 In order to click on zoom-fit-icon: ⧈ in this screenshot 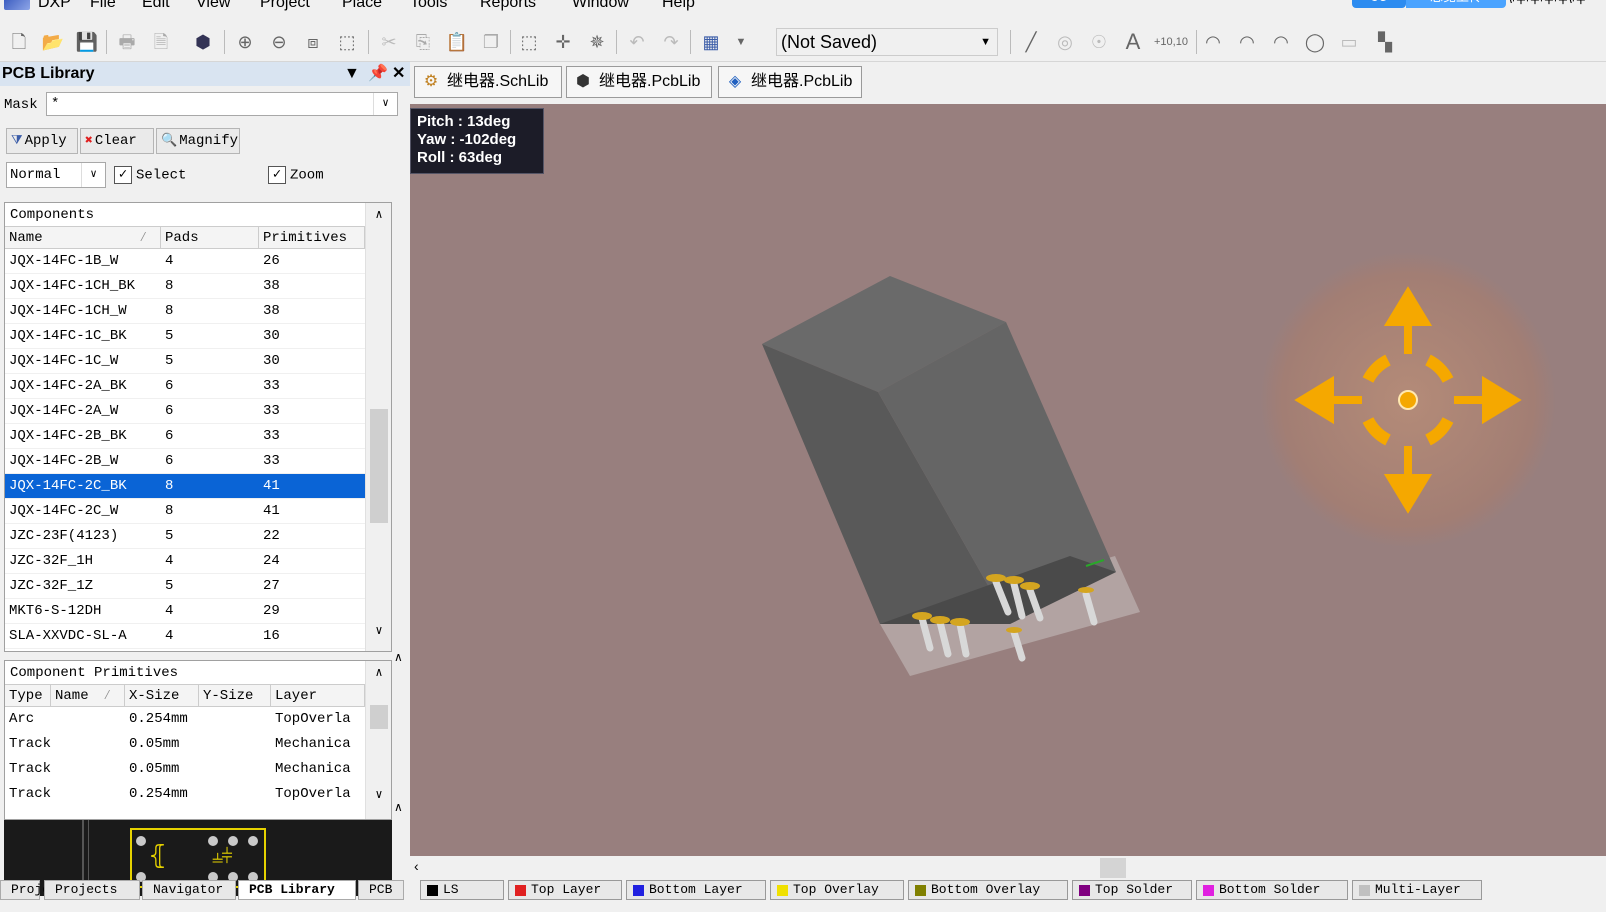, I will do `click(313, 42)`.